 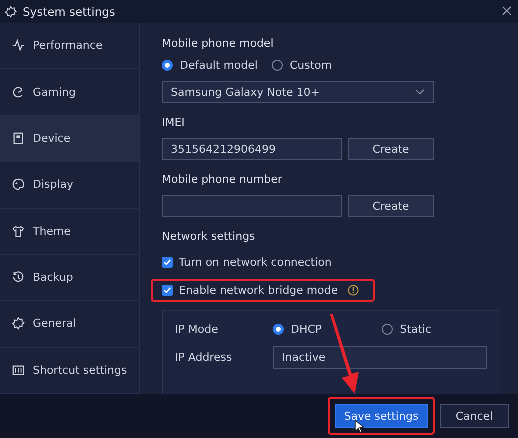 What do you see at coordinates (18, 277) in the screenshot?
I see `history-icon` at bounding box center [18, 277].